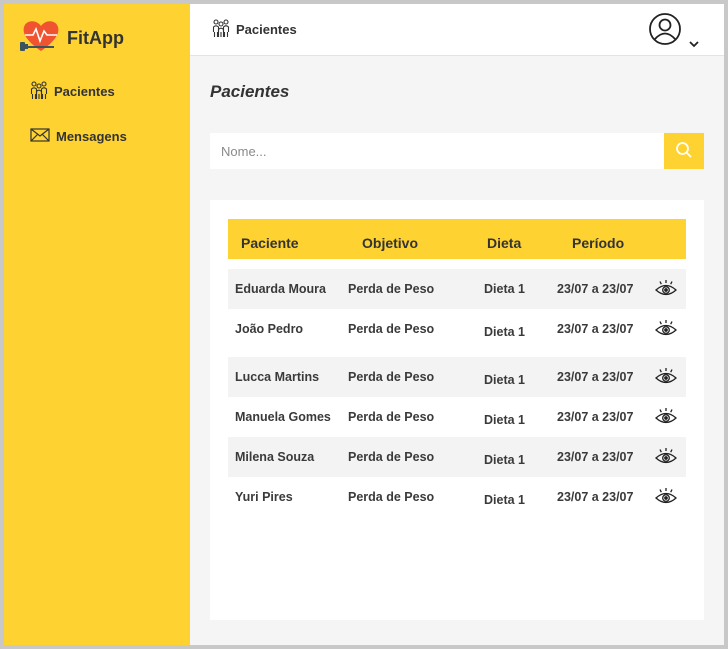 The height and width of the screenshot is (649, 728). I want to click on cell-paciente: Manuela Gomes, so click(283, 417).